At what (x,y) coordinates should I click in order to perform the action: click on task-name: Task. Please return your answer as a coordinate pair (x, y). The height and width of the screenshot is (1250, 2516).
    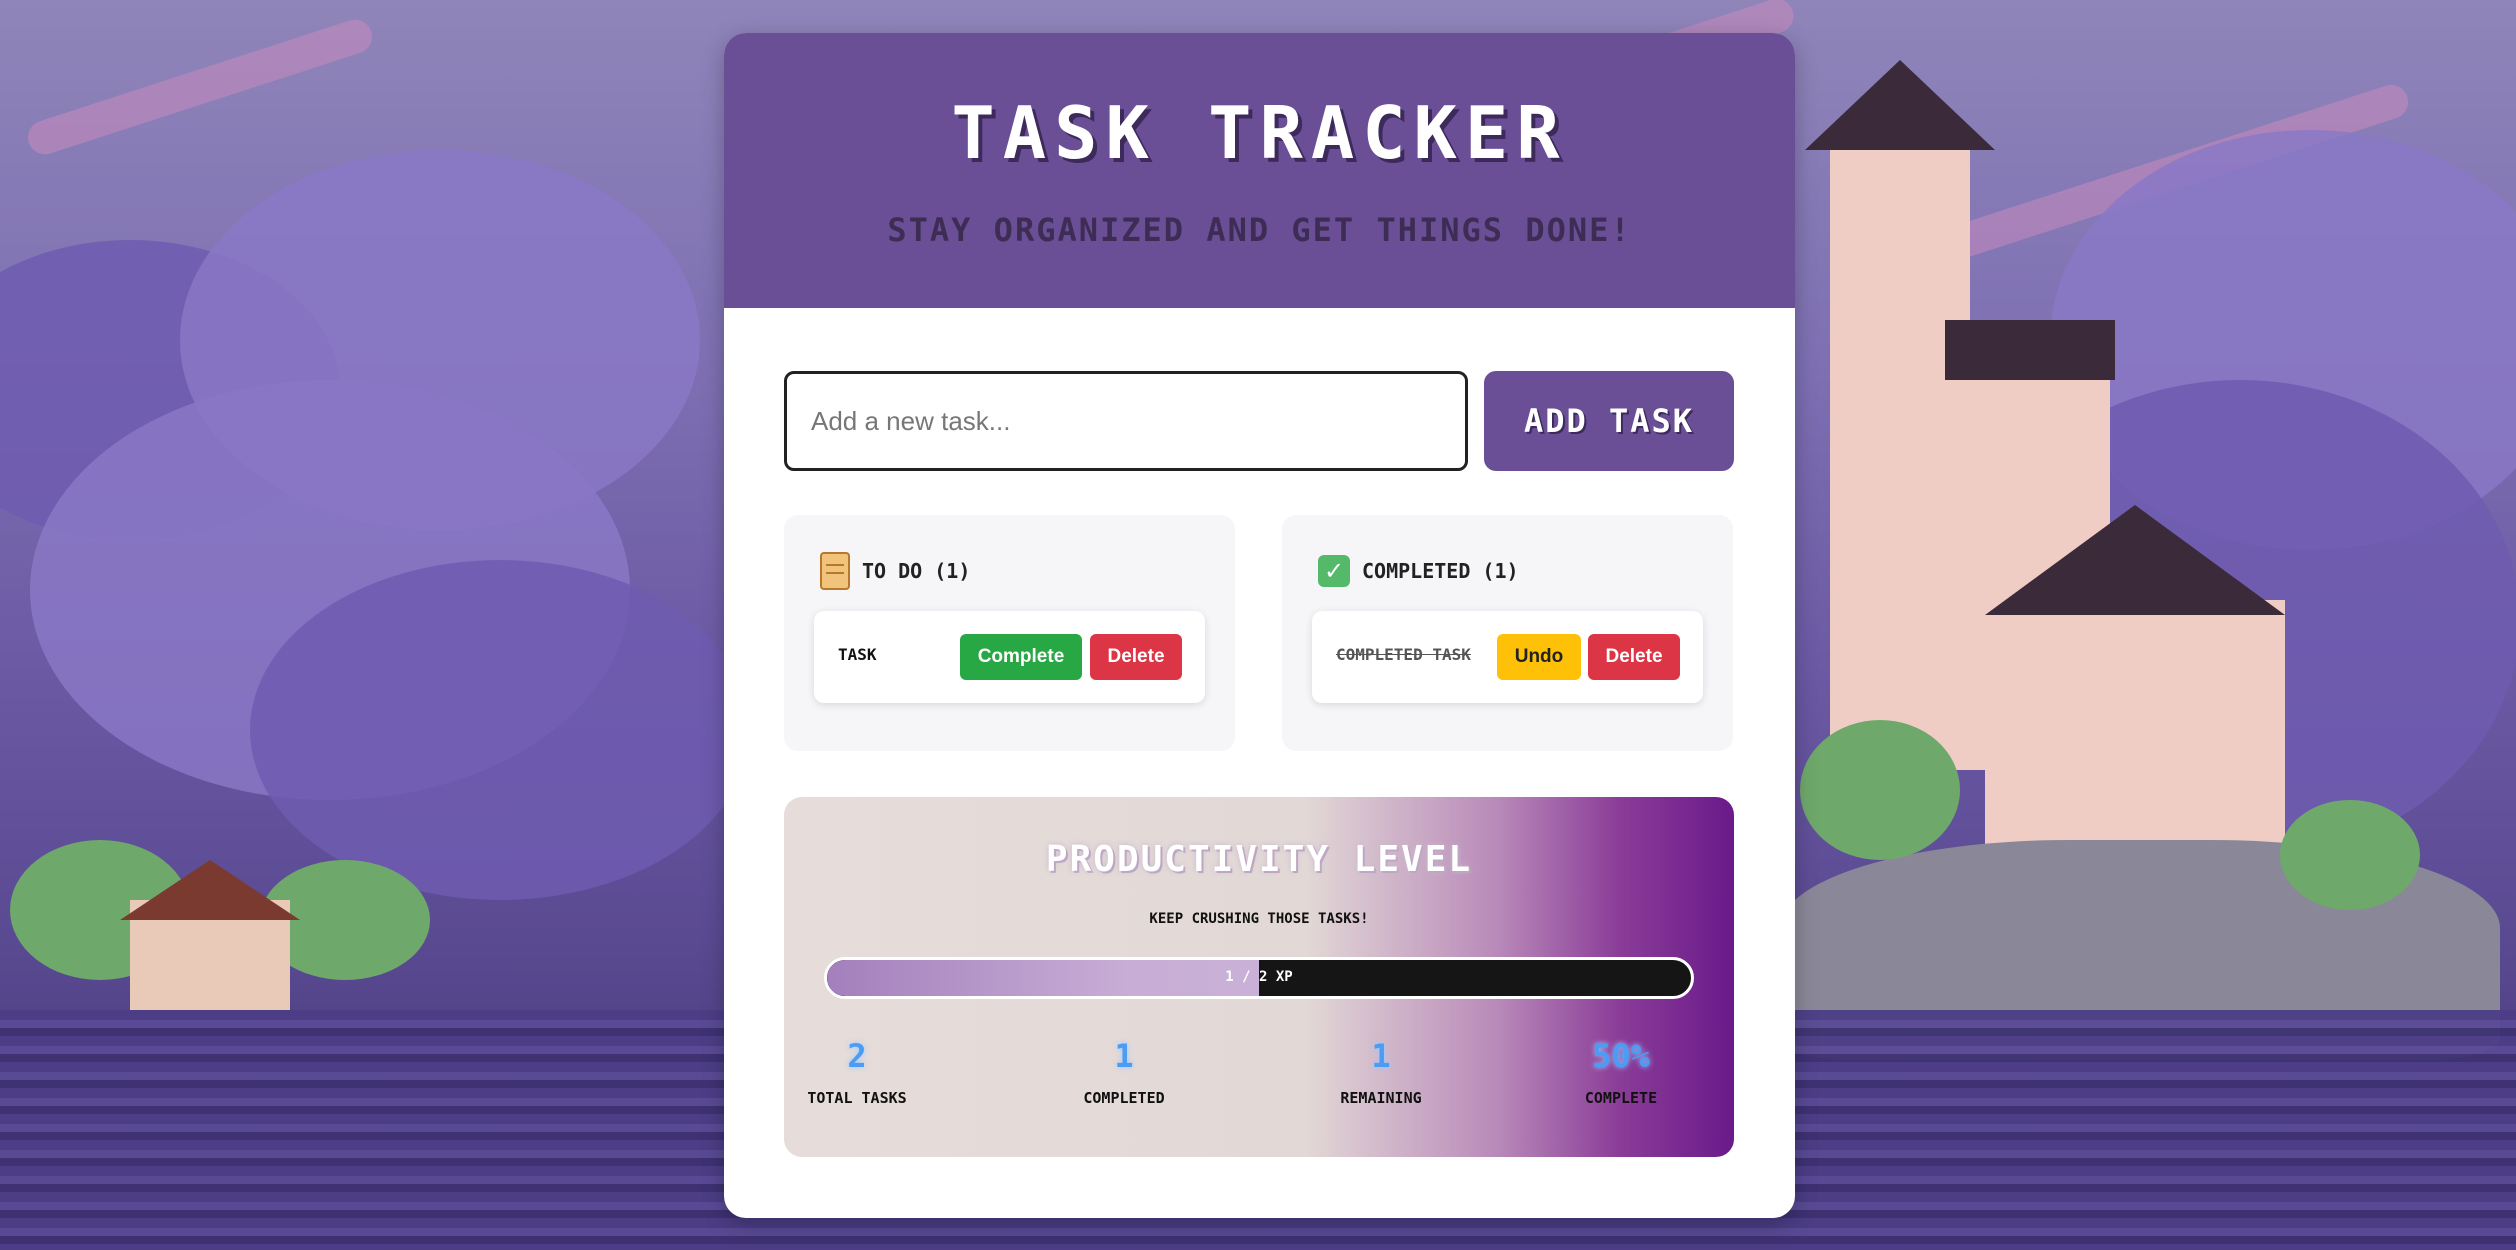
    Looking at the image, I should click on (857, 654).